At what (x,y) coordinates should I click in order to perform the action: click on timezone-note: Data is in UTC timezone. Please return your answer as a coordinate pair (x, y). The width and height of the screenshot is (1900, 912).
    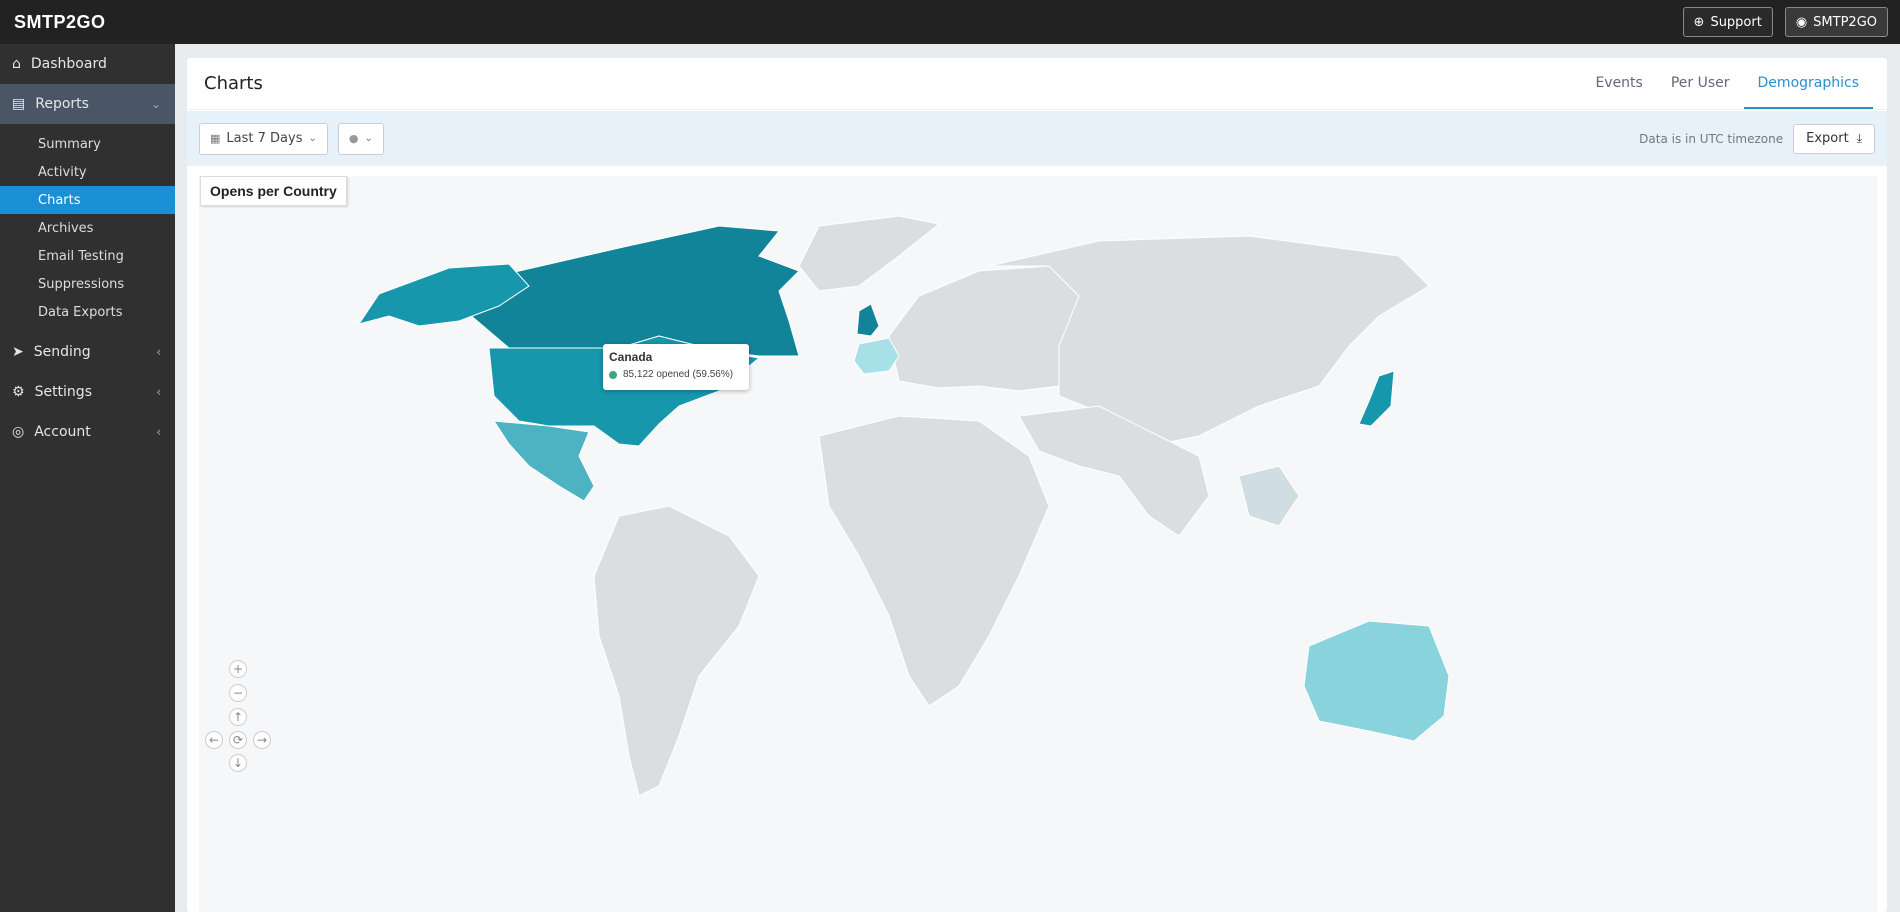
    Looking at the image, I should click on (1711, 138).